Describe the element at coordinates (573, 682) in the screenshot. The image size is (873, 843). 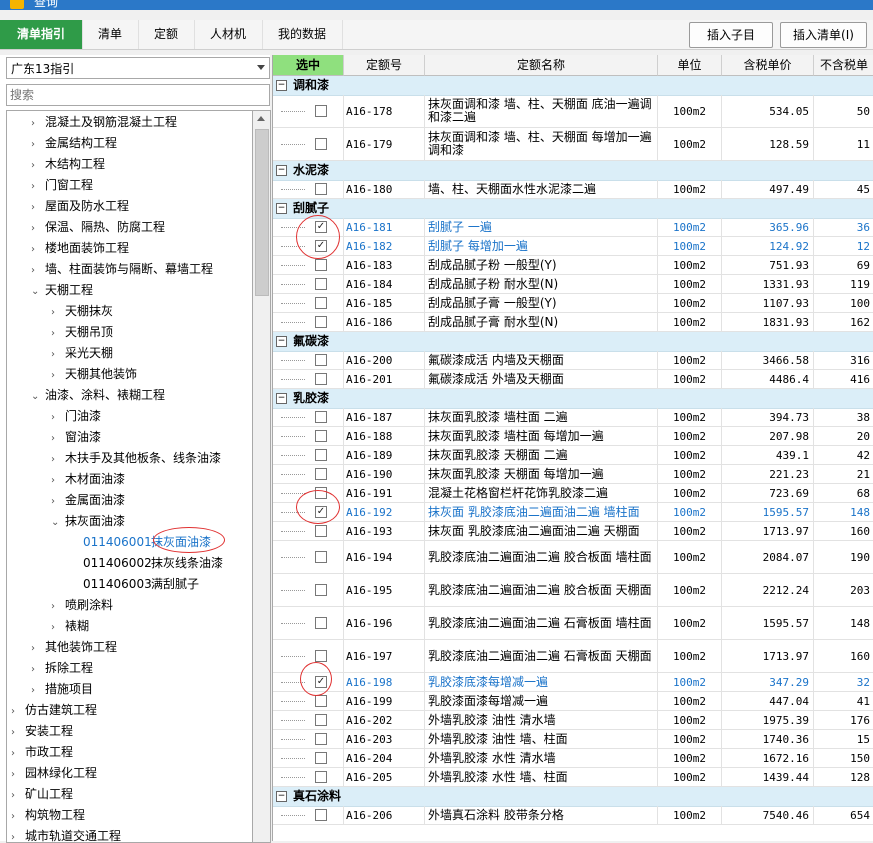
I see `table-row: ✓ A16-198 乳胶漆底漆每增减一遍 100m2 347.29 32` at that location.